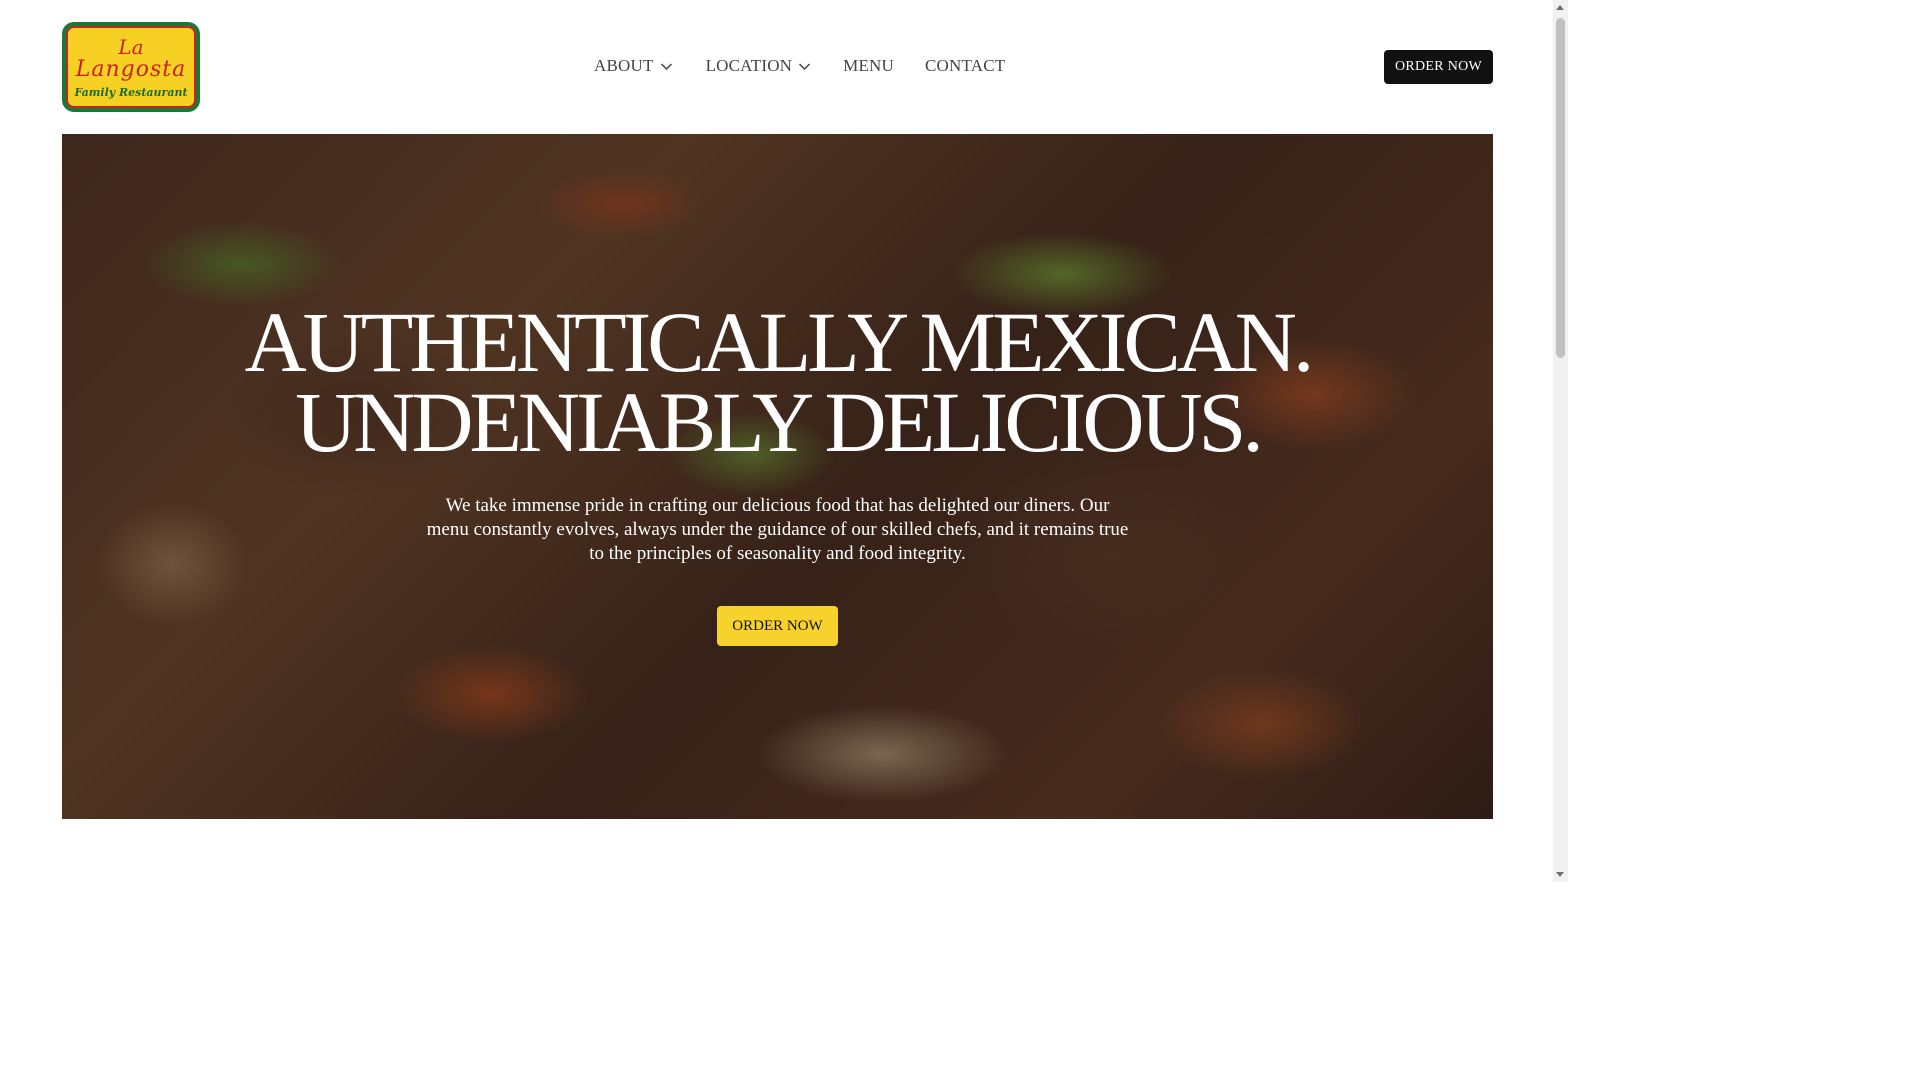 This screenshot has height=1080, width=1920. What do you see at coordinates (1560, 188) in the screenshot?
I see `scrollbar-thumb` at bounding box center [1560, 188].